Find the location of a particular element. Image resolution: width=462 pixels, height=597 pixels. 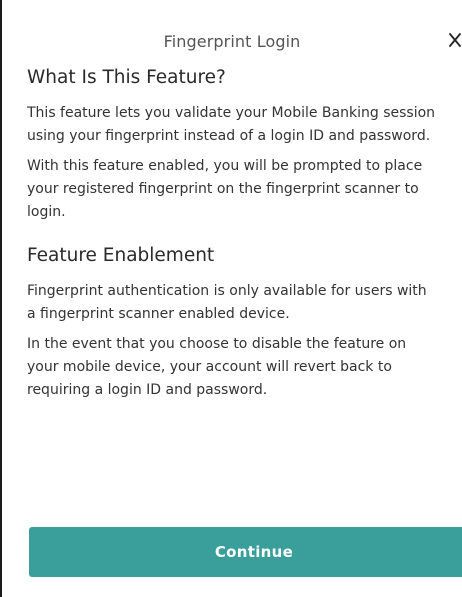

modal-title: Fingerprint Login is located at coordinates (232, 41).